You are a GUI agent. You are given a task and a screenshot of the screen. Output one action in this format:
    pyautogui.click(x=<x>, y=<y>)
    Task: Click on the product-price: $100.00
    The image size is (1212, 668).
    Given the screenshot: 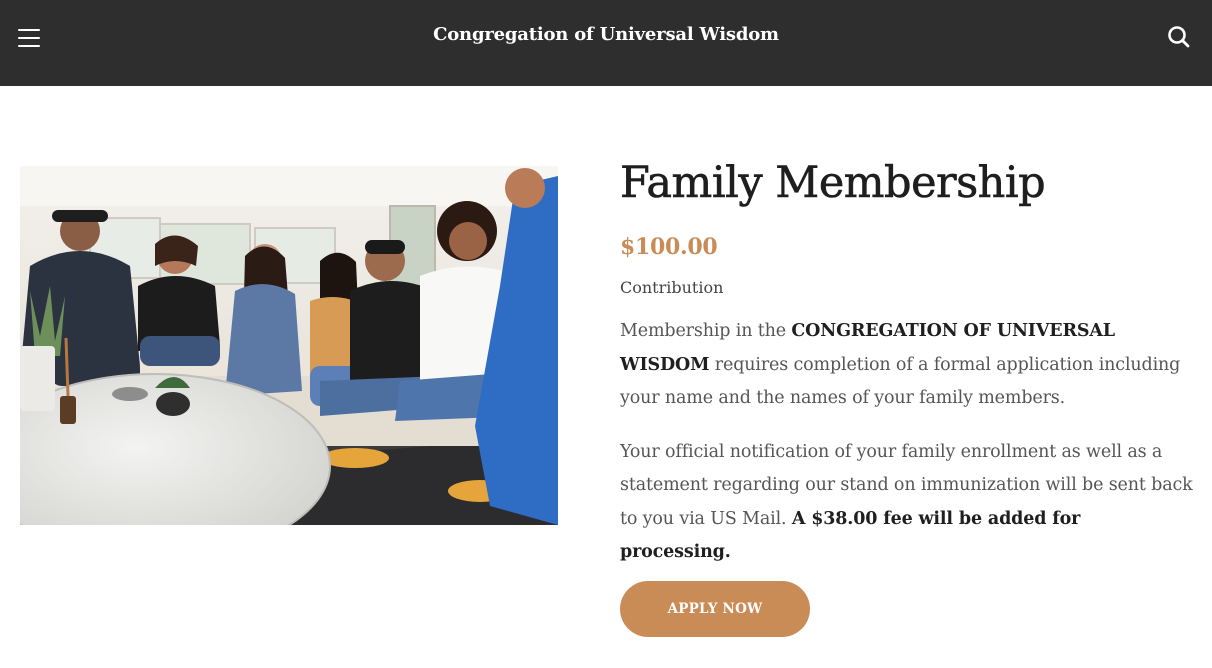 What is the action you would take?
    pyautogui.click(x=669, y=247)
    